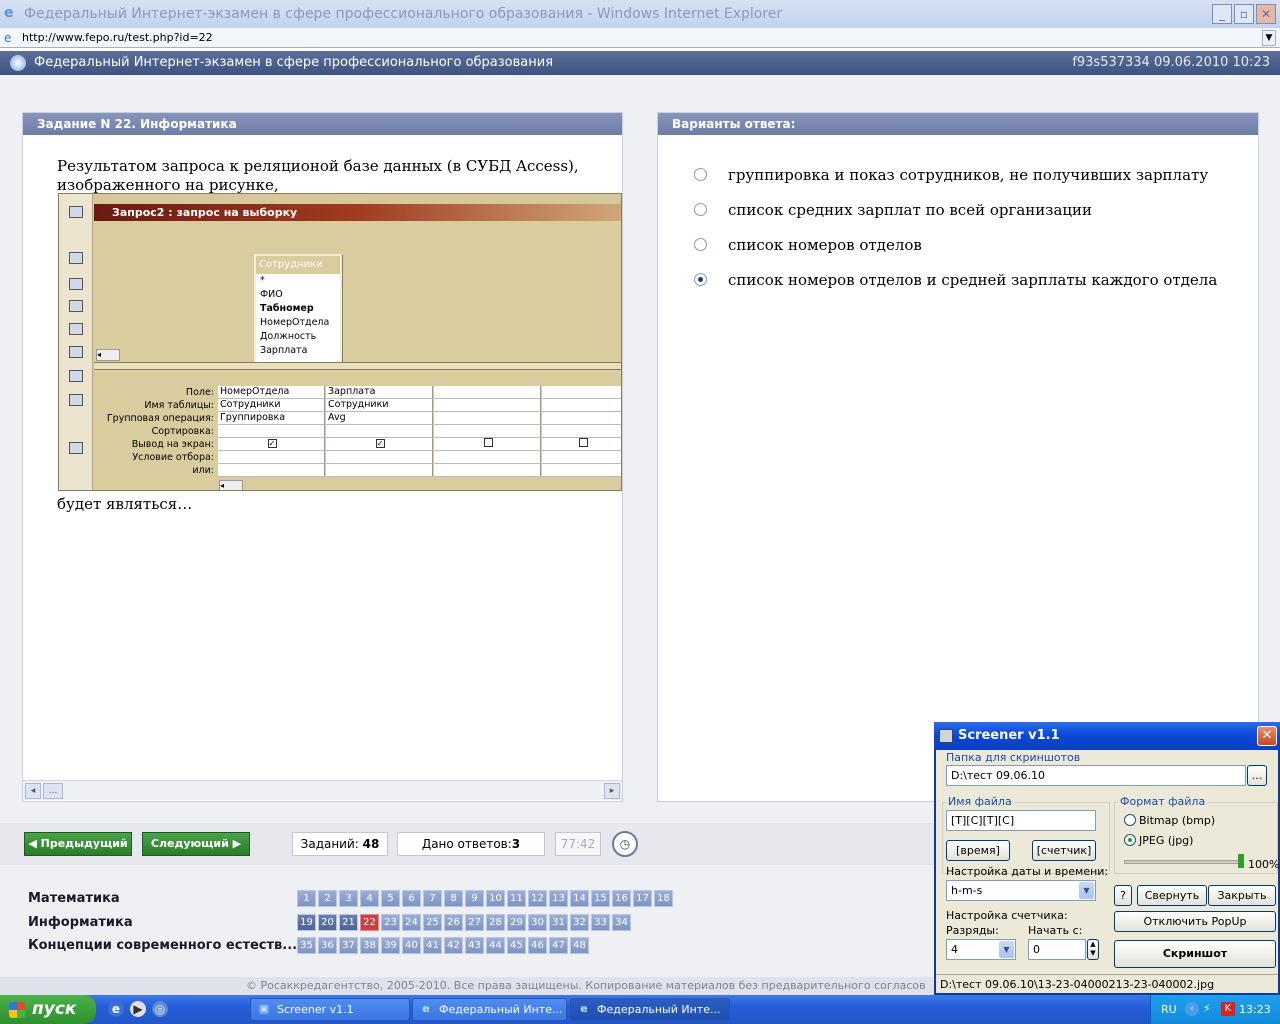  What do you see at coordinates (1195, 921) in the screenshot?
I see `disable-popup-button: Отключить PopUp` at bounding box center [1195, 921].